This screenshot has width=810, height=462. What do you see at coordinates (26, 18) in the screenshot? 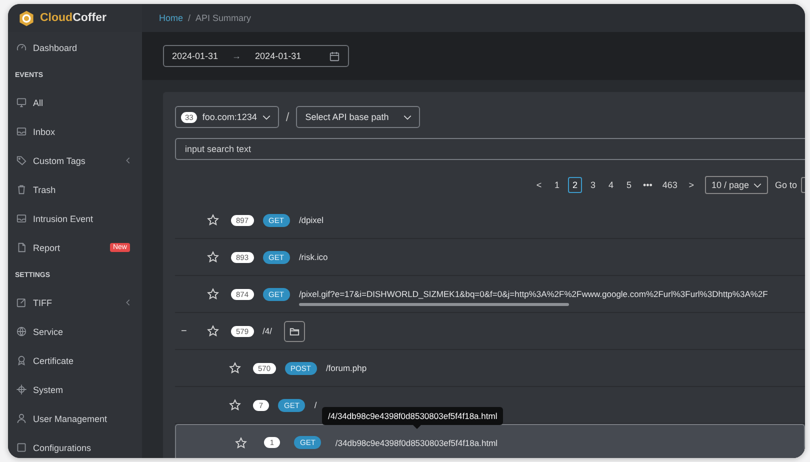
I see `logo-icon` at bounding box center [26, 18].